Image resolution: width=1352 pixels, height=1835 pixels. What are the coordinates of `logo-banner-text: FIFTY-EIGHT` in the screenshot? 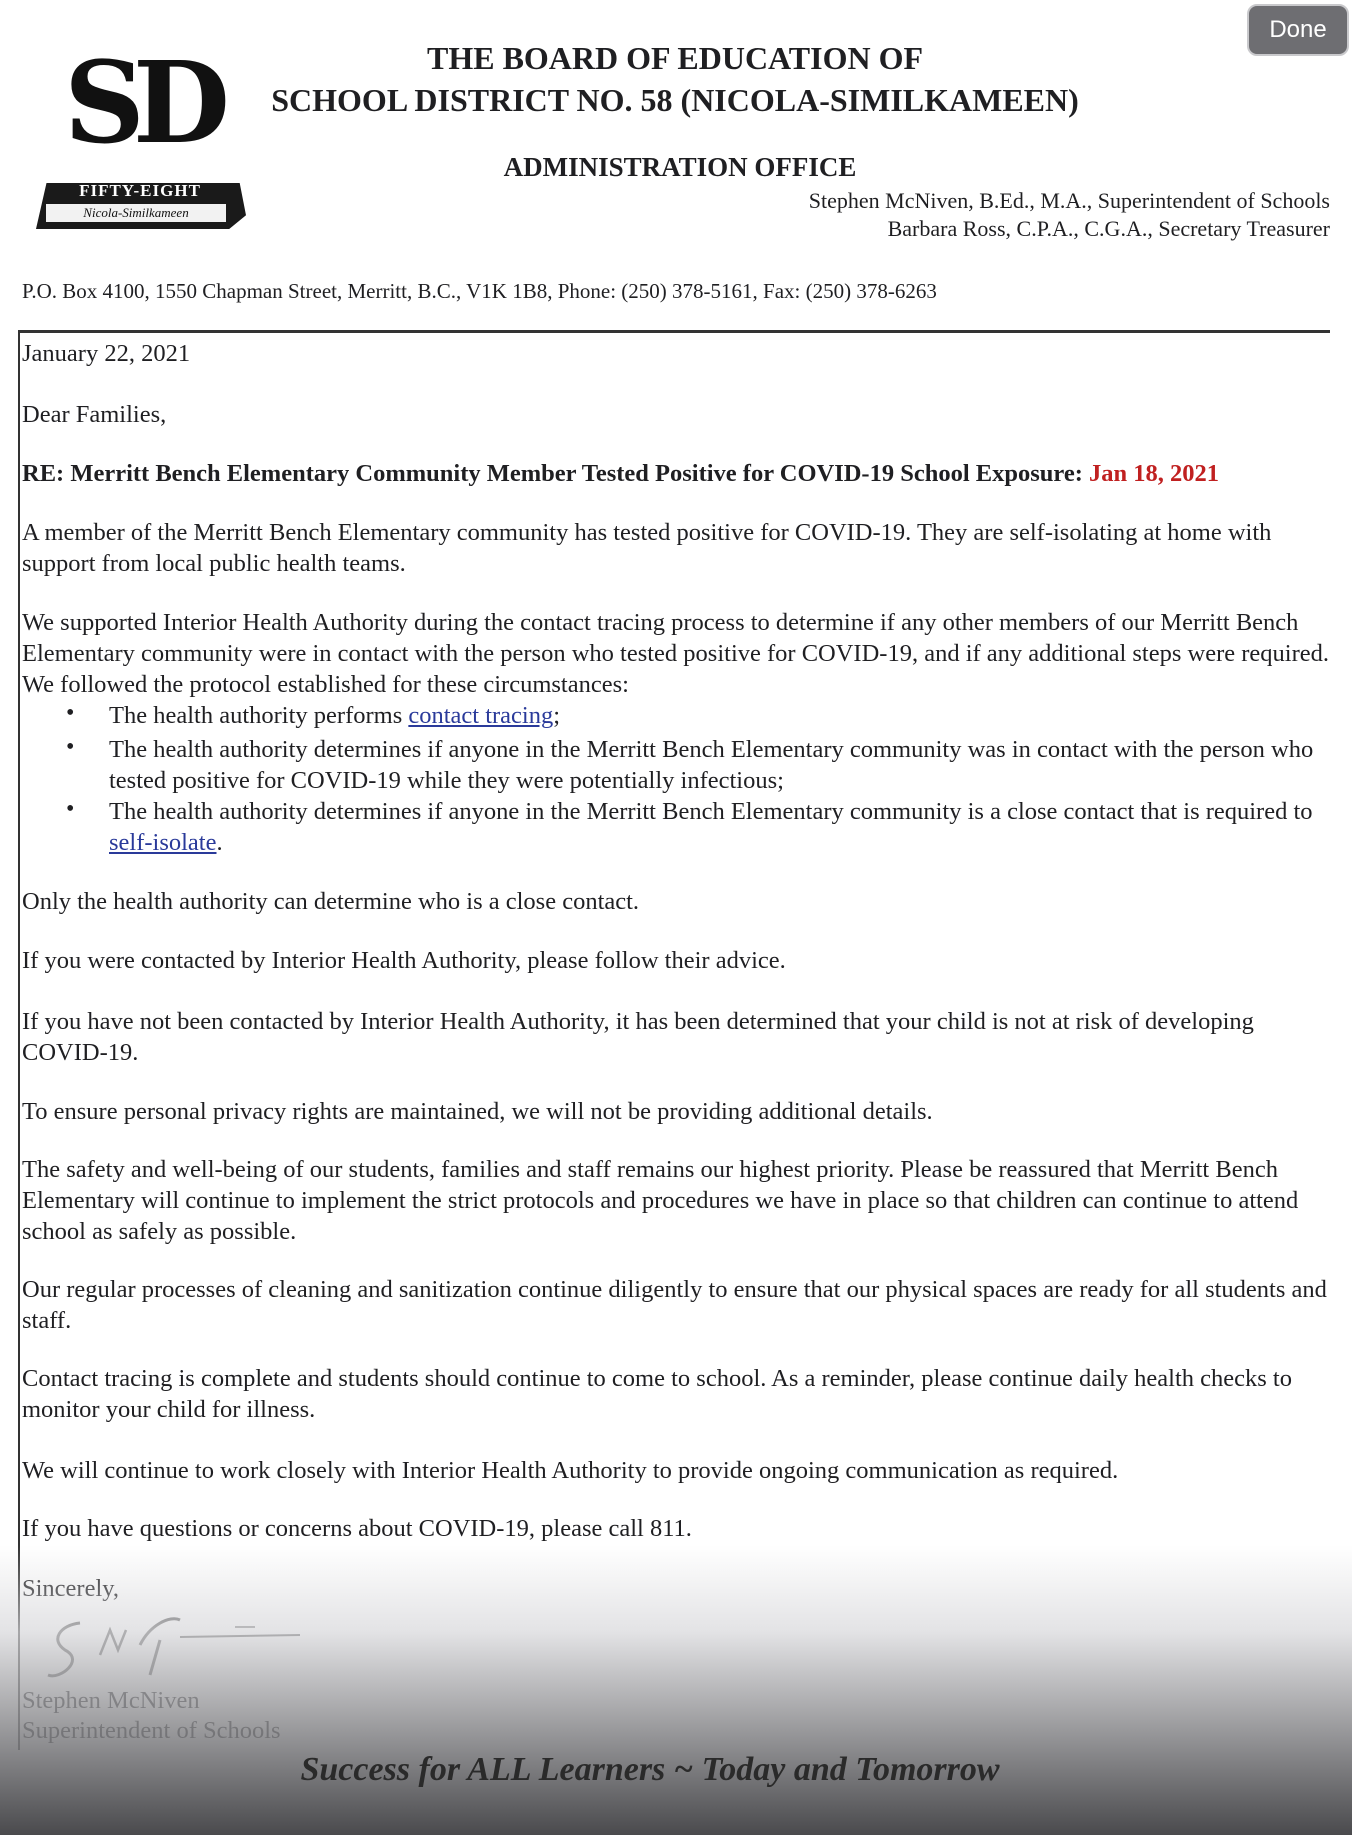 It's located at (140, 190).